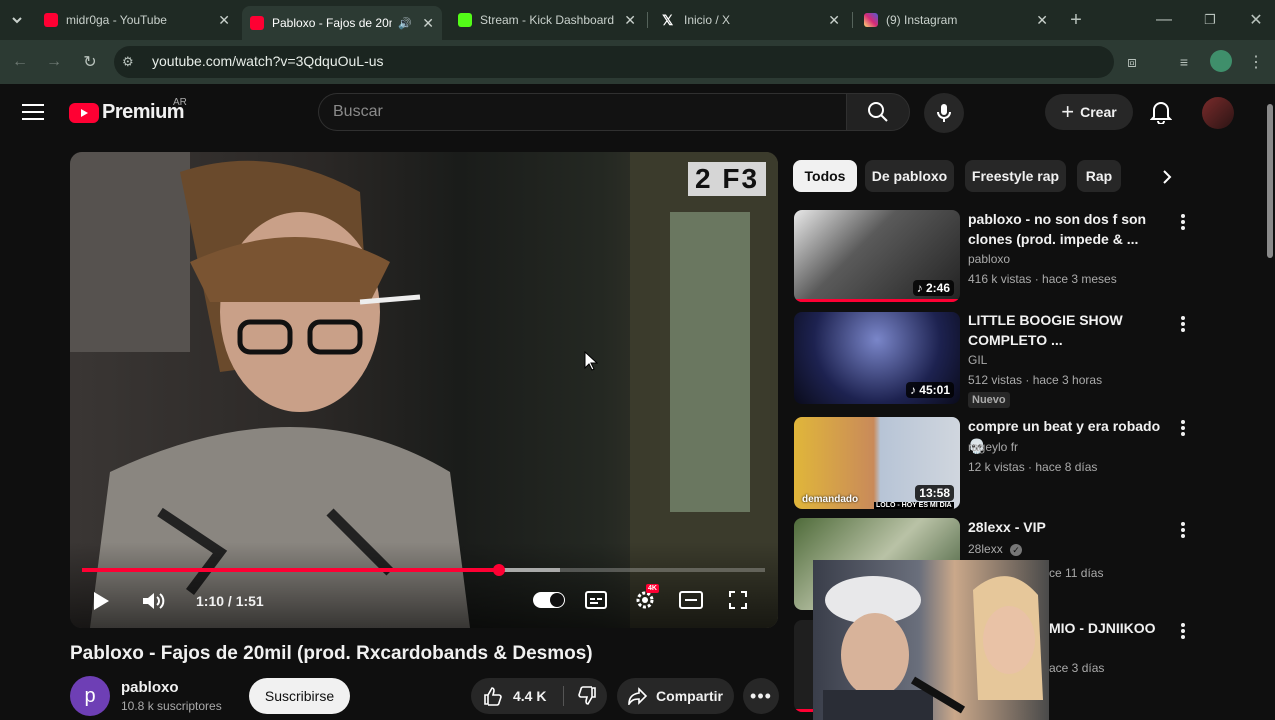  Describe the element at coordinates (268, 61) in the screenshot. I see `url-text: youtube.com/watch?v=3QdquOuL-us` at that location.